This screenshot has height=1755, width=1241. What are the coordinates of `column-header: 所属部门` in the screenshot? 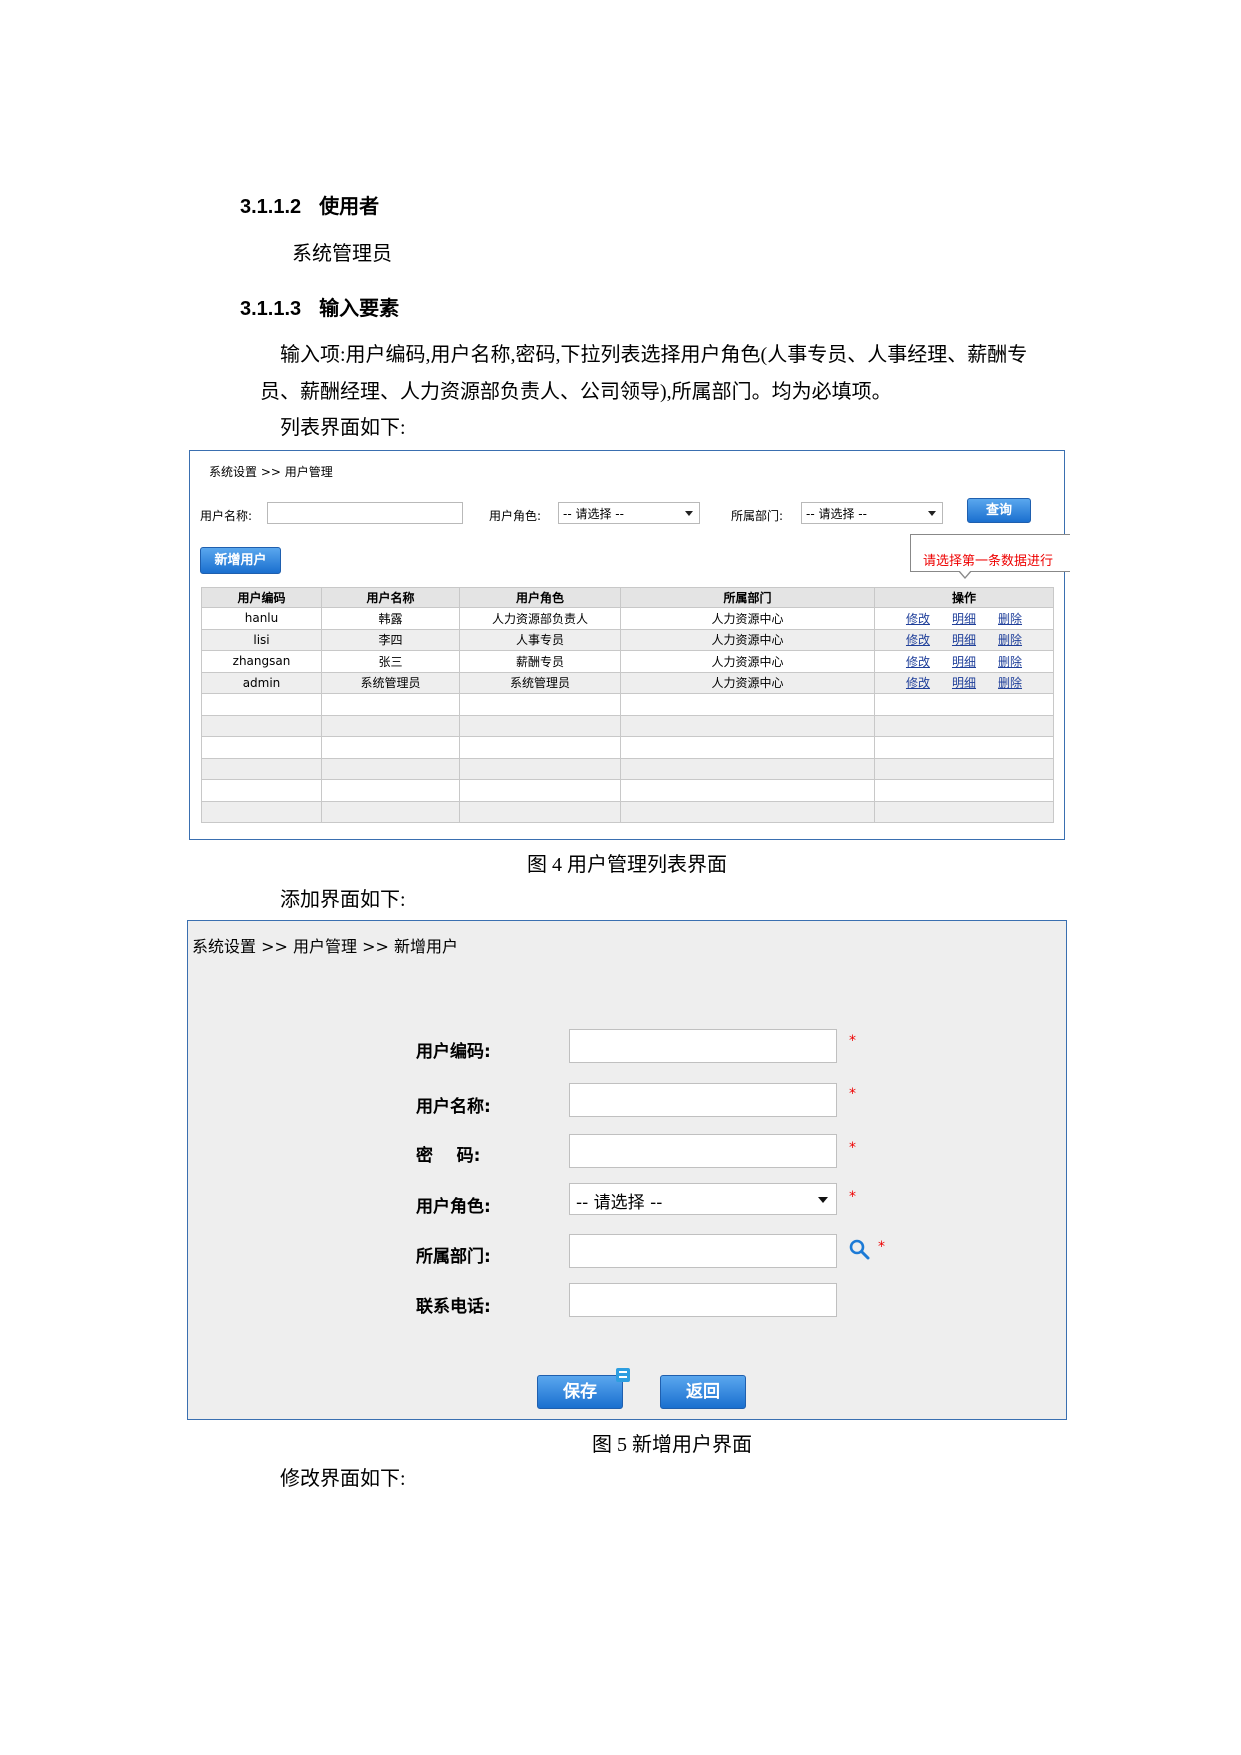 It's located at (747, 597).